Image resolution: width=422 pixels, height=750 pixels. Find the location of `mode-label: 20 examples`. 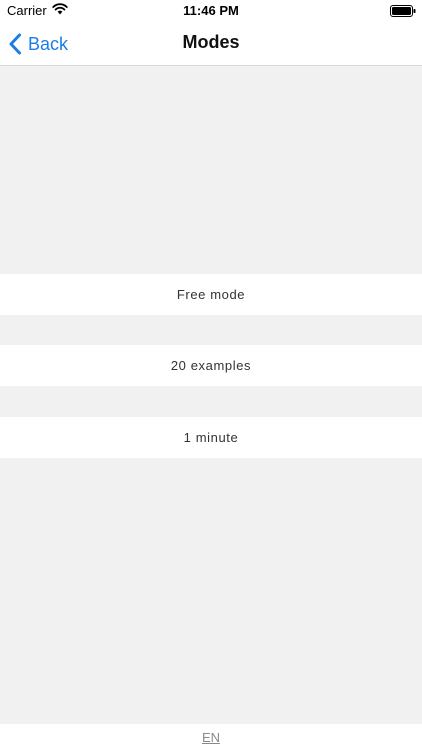

mode-label: 20 examples is located at coordinates (211, 365).